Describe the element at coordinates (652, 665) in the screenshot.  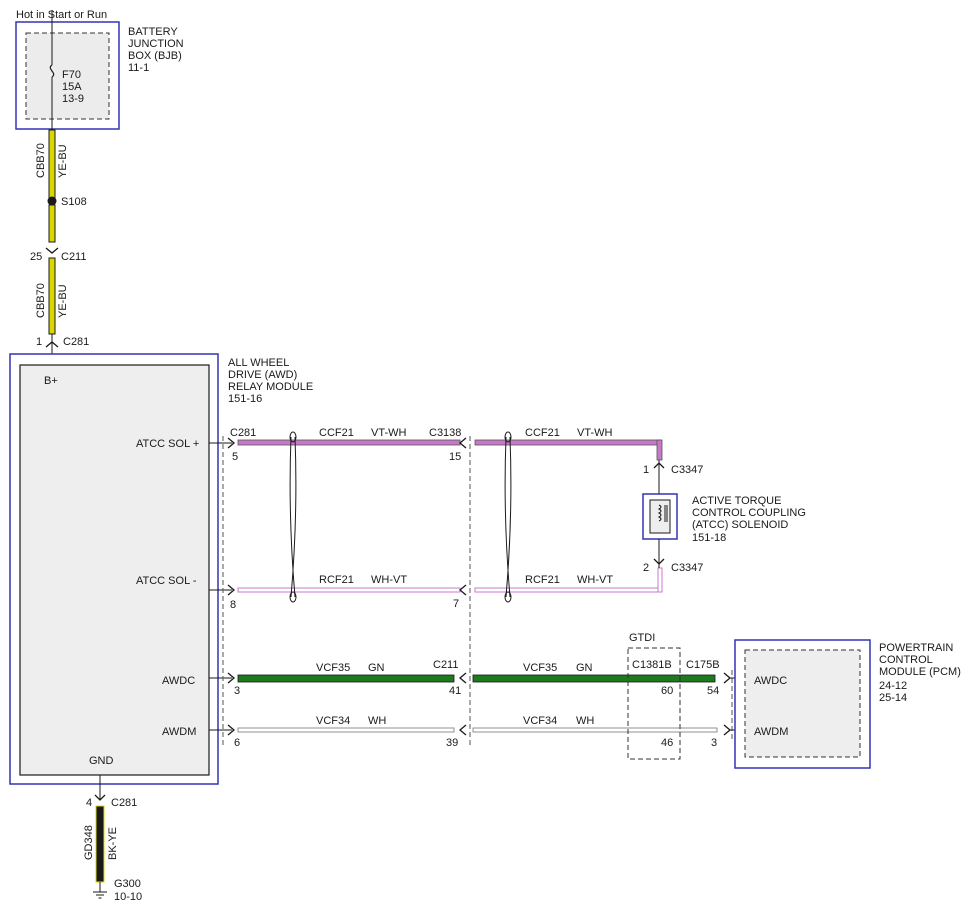
I see `gtdi-conn: C1381B` at that location.